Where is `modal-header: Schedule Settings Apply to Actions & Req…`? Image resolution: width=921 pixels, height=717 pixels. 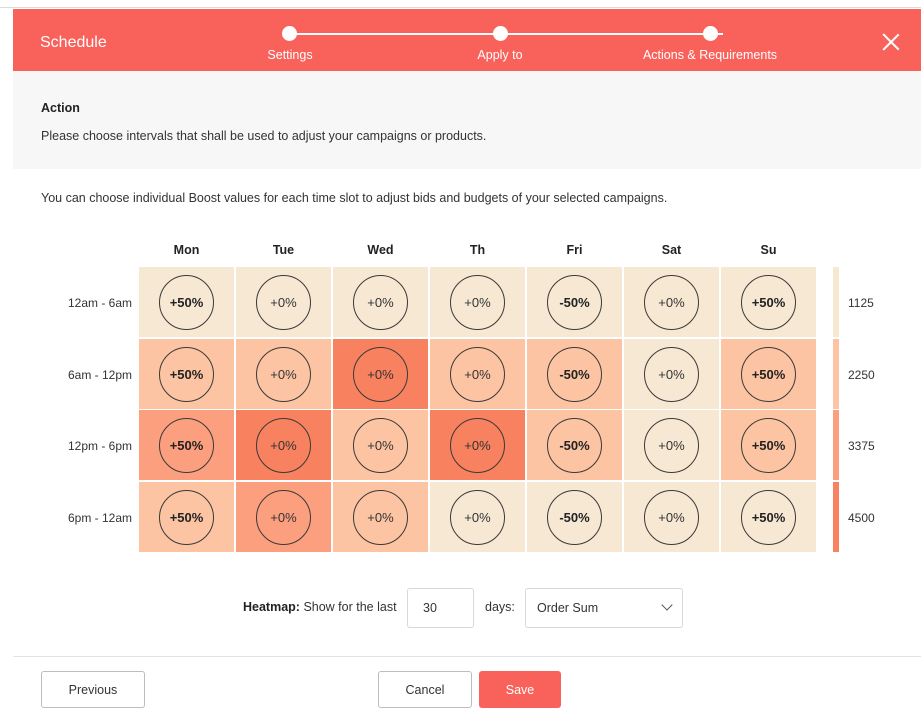 modal-header: Schedule Settings Apply to Actions & Req… is located at coordinates (467, 40).